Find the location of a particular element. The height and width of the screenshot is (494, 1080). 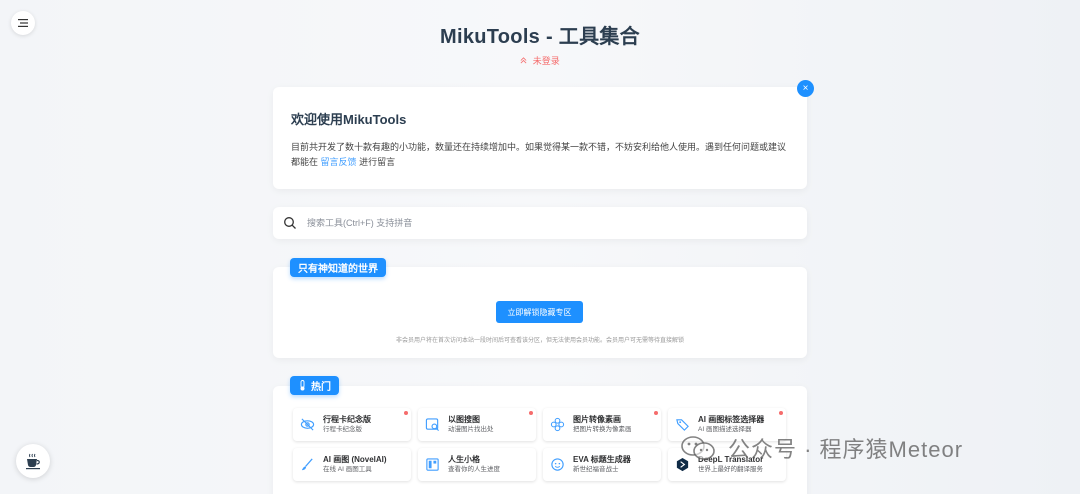

tool-card-trip-card: 行程卡纪念版 行程卡纪念版 is located at coordinates (352, 424).